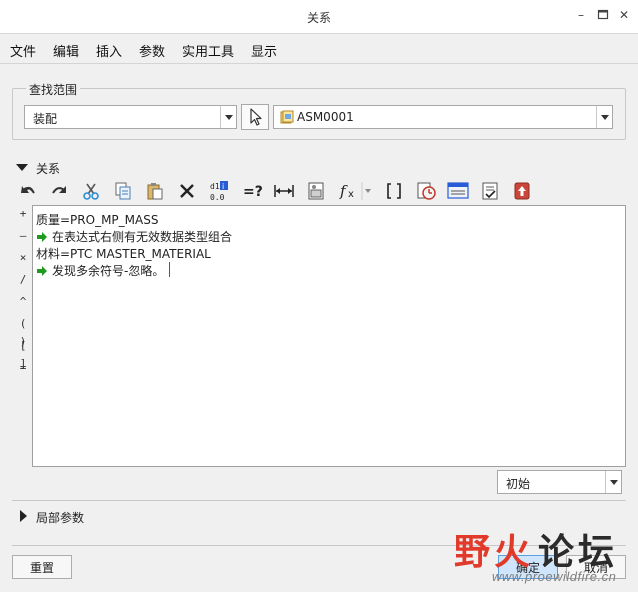 This screenshot has height=592, width=638. What do you see at coordinates (624, 15) in the screenshot?
I see `close-icon: ✕` at bounding box center [624, 15].